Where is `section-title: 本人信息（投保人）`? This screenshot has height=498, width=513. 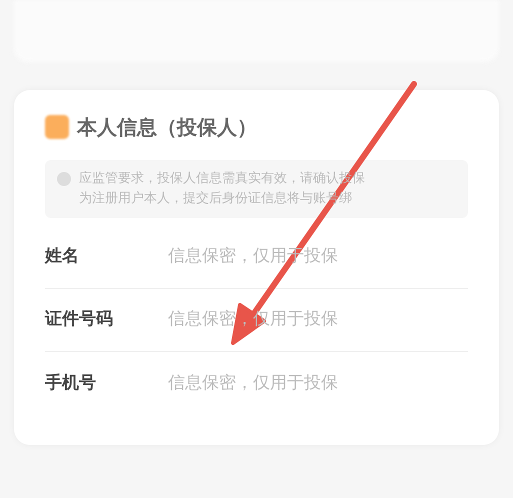 section-title: 本人信息（投保人） is located at coordinates (167, 127).